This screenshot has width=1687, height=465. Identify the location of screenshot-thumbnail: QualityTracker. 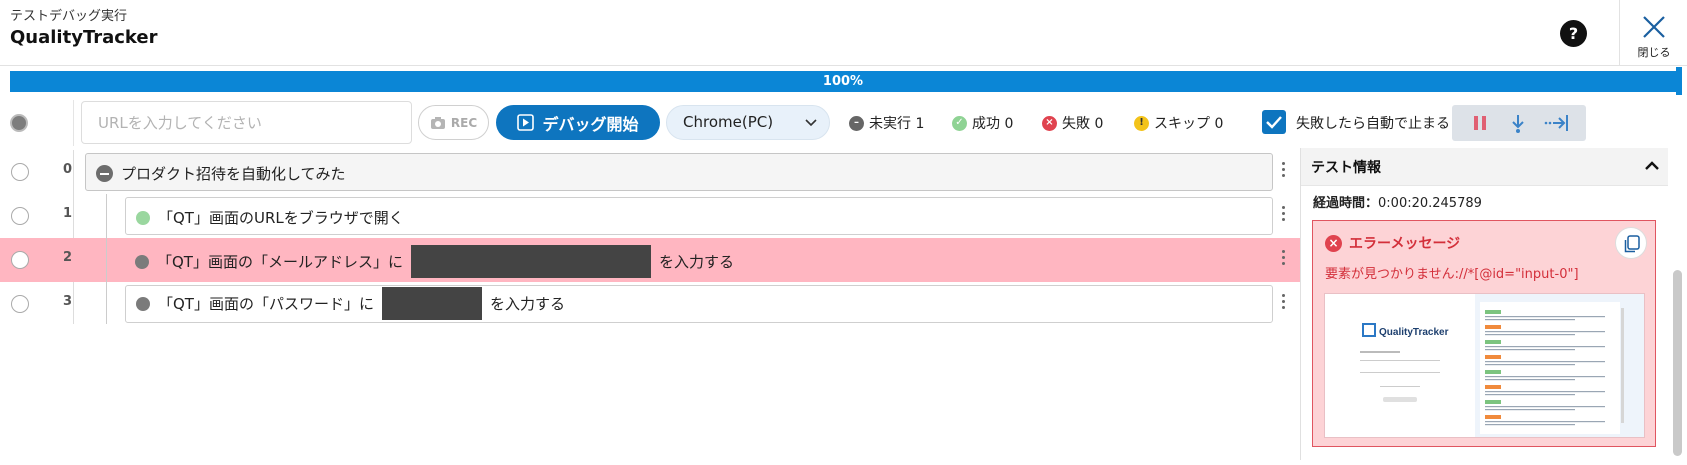
(1484, 365).